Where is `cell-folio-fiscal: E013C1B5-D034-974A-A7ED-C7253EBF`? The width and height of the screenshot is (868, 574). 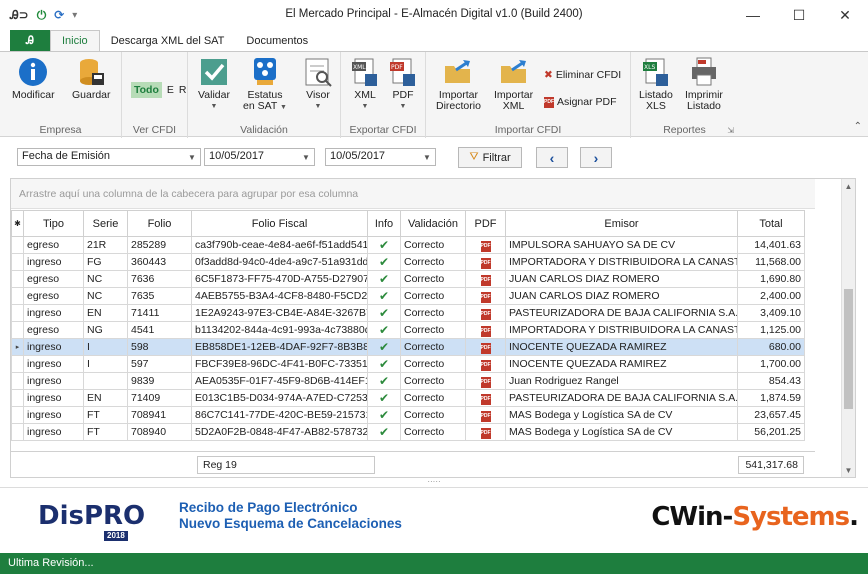
cell-folio-fiscal: E013C1B5-D034-974A-A7ED-C7253EBF is located at coordinates (279, 398).